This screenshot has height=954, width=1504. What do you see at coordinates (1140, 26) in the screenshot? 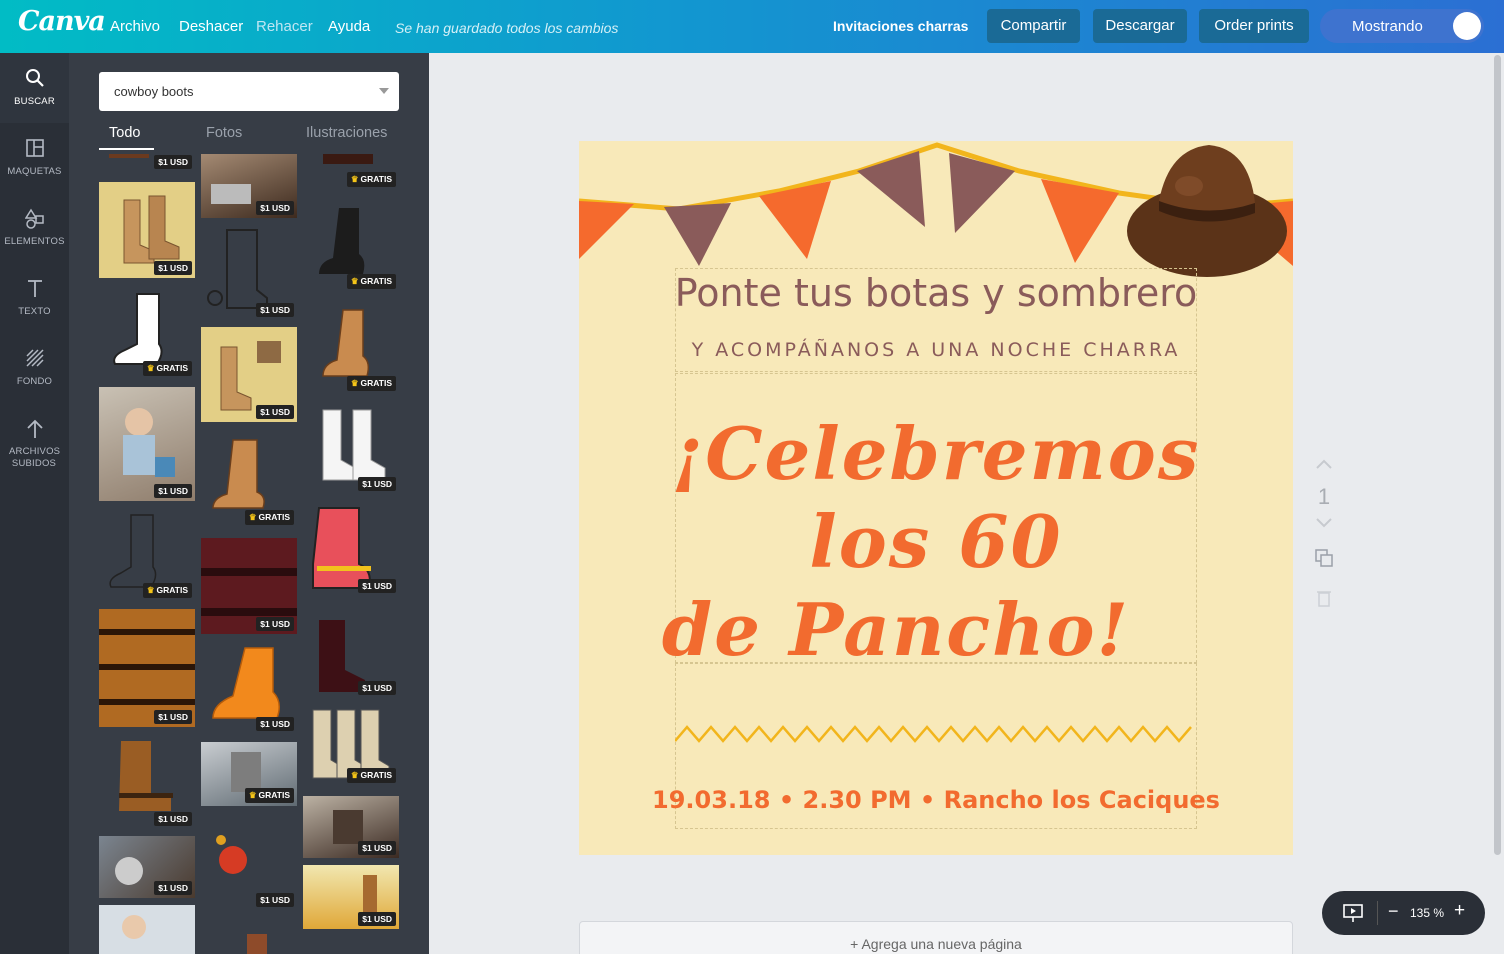
I see `download-button: Descargar` at bounding box center [1140, 26].